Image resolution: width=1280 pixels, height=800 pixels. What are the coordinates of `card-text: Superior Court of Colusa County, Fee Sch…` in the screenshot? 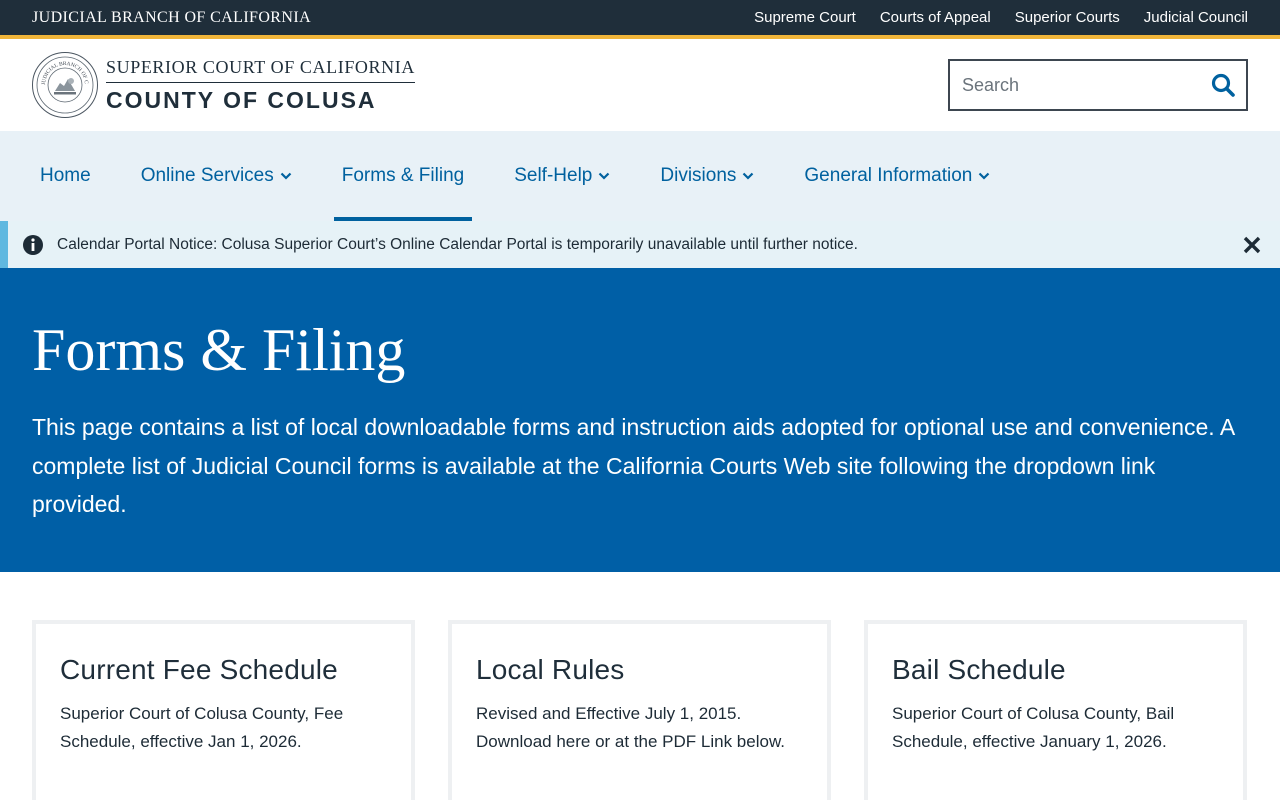 It's located at (202, 727).